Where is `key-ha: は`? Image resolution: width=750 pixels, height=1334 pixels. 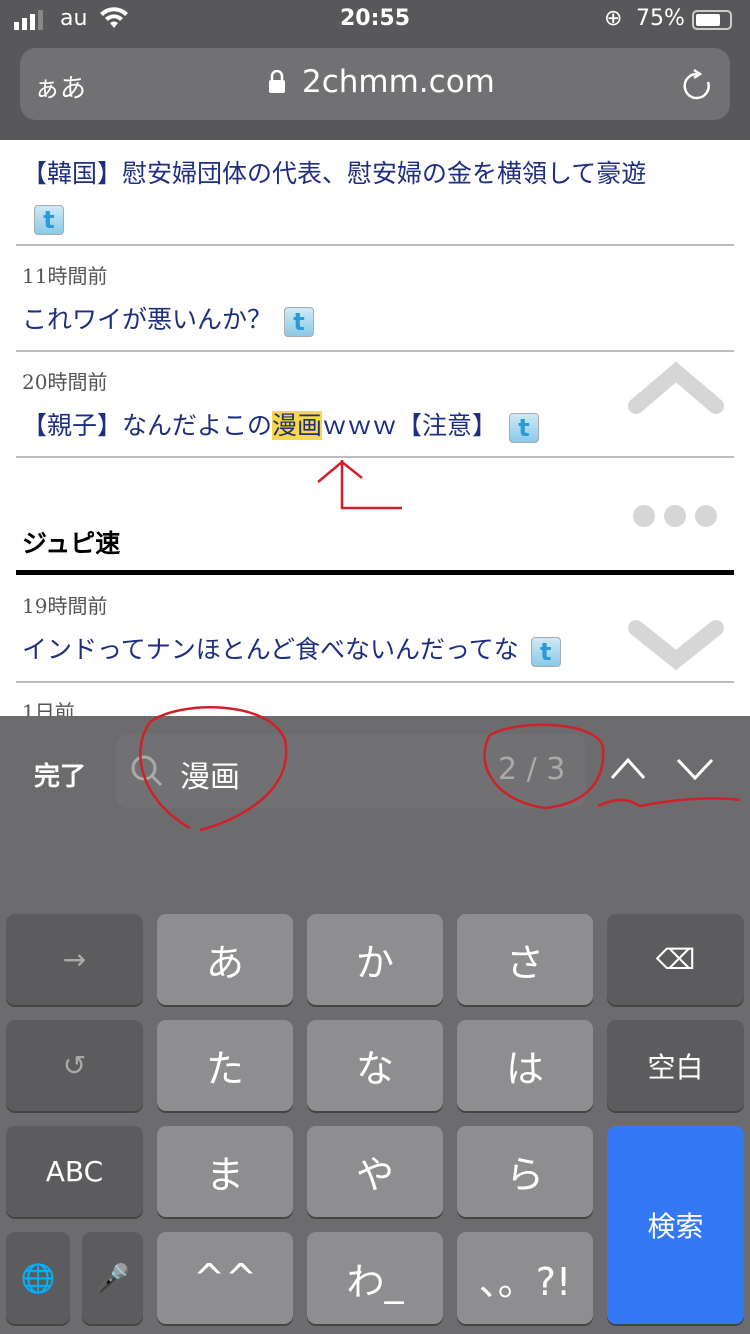
key-ha: は is located at coordinates (525, 1065).